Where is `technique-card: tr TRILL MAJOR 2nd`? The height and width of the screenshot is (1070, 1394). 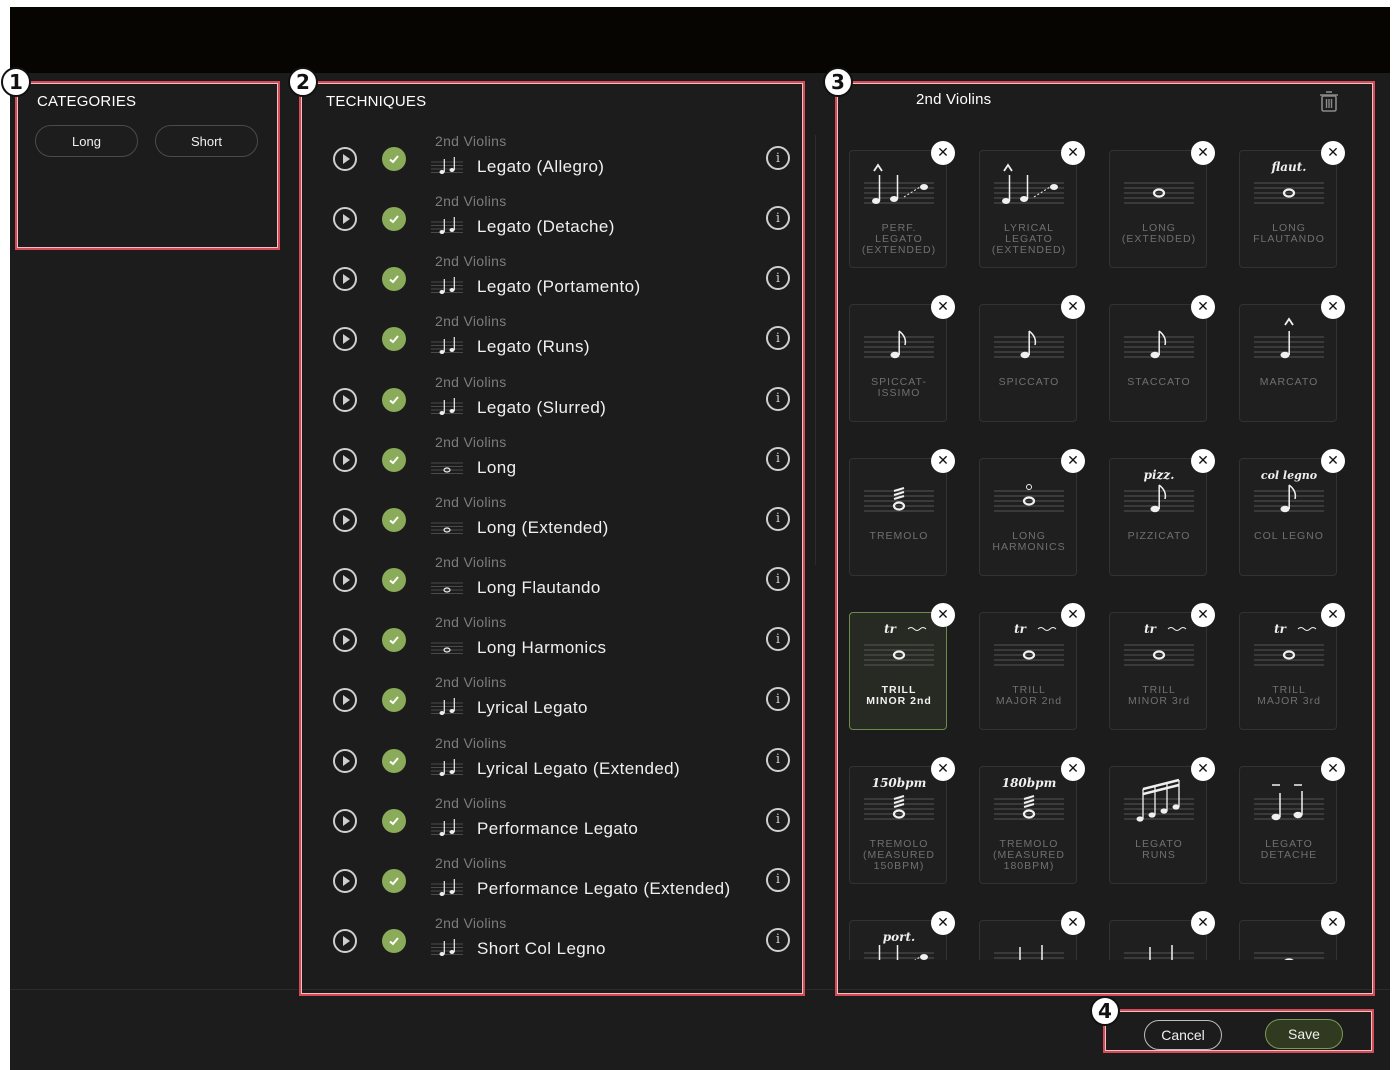 technique-card: tr TRILL MAJOR 2nd is located at coordinates (1028, 671).